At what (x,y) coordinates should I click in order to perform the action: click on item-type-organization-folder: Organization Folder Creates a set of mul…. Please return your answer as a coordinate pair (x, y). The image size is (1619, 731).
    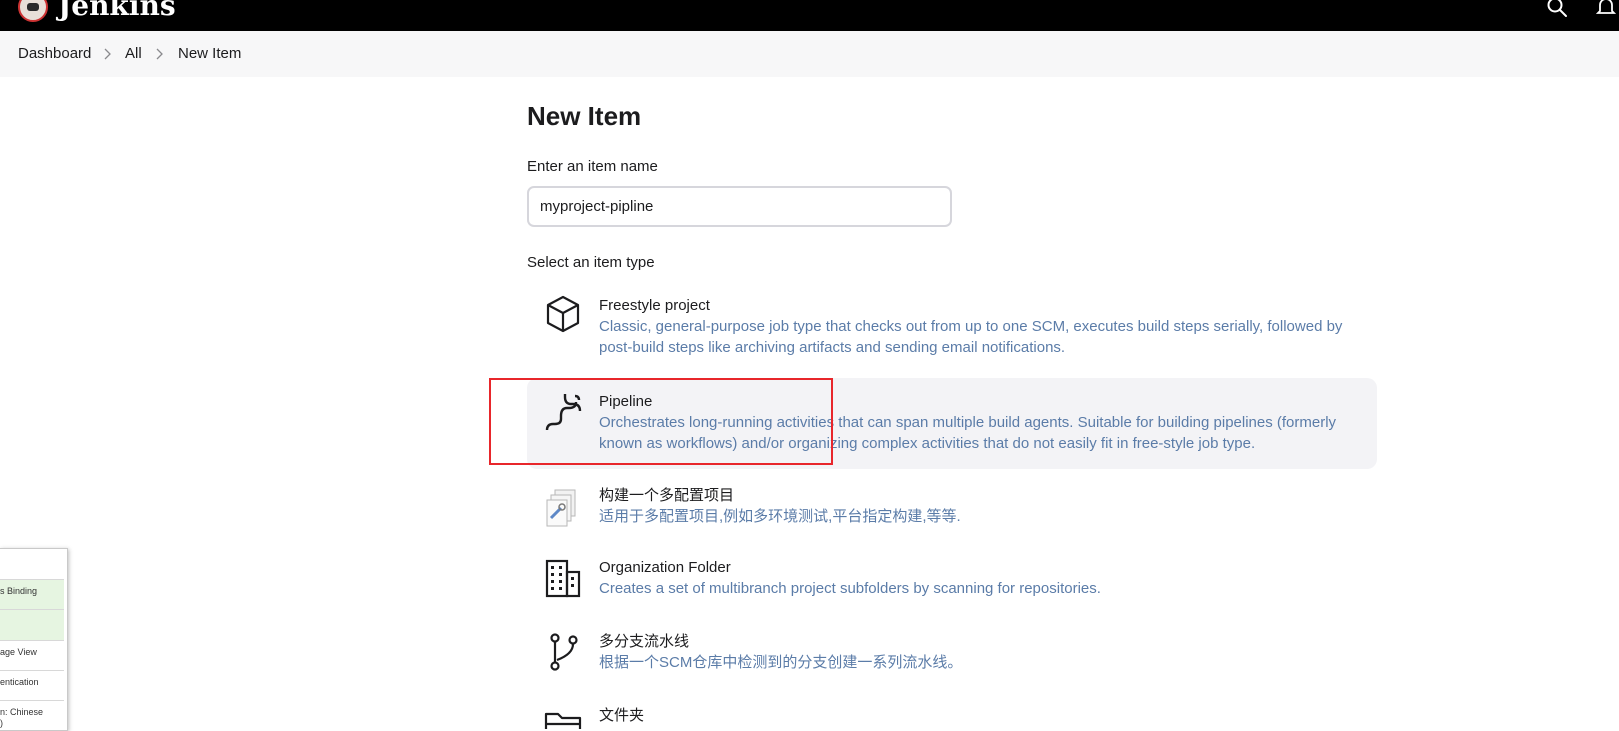
    Looking at the image, I should click on (952, 581).